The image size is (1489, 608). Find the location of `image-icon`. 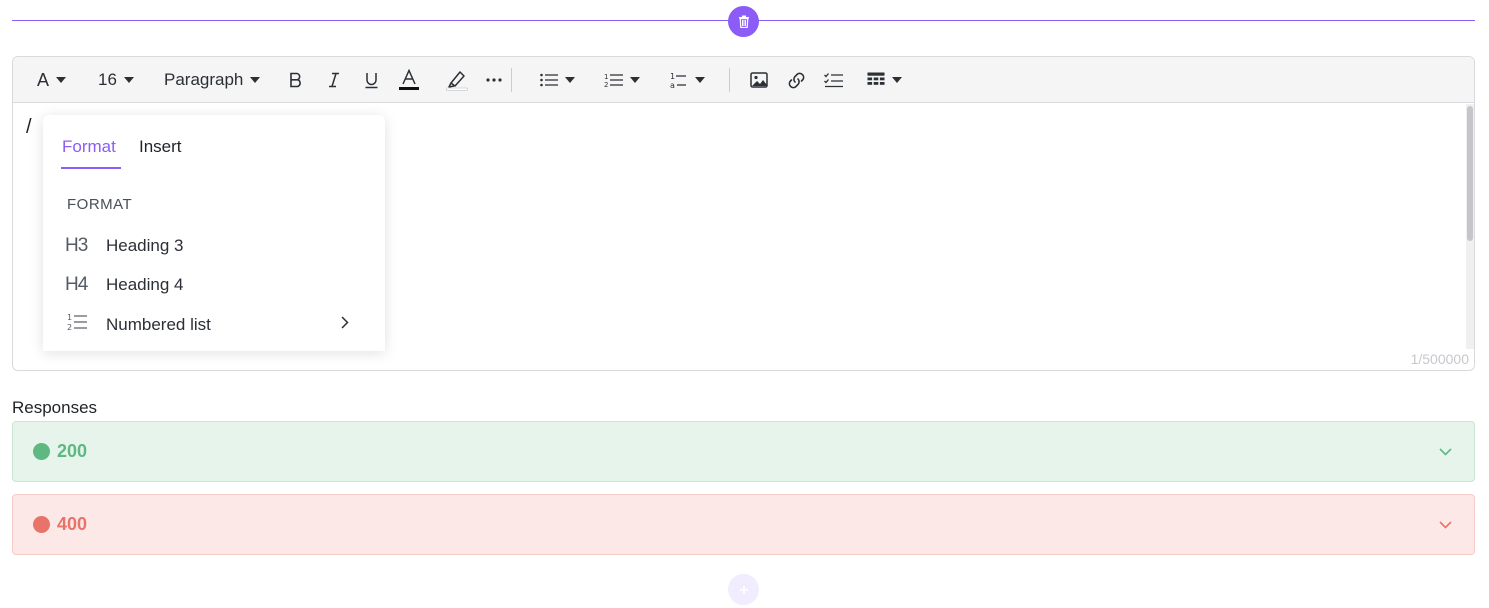

image-icon is located at coordinates (759, 80).